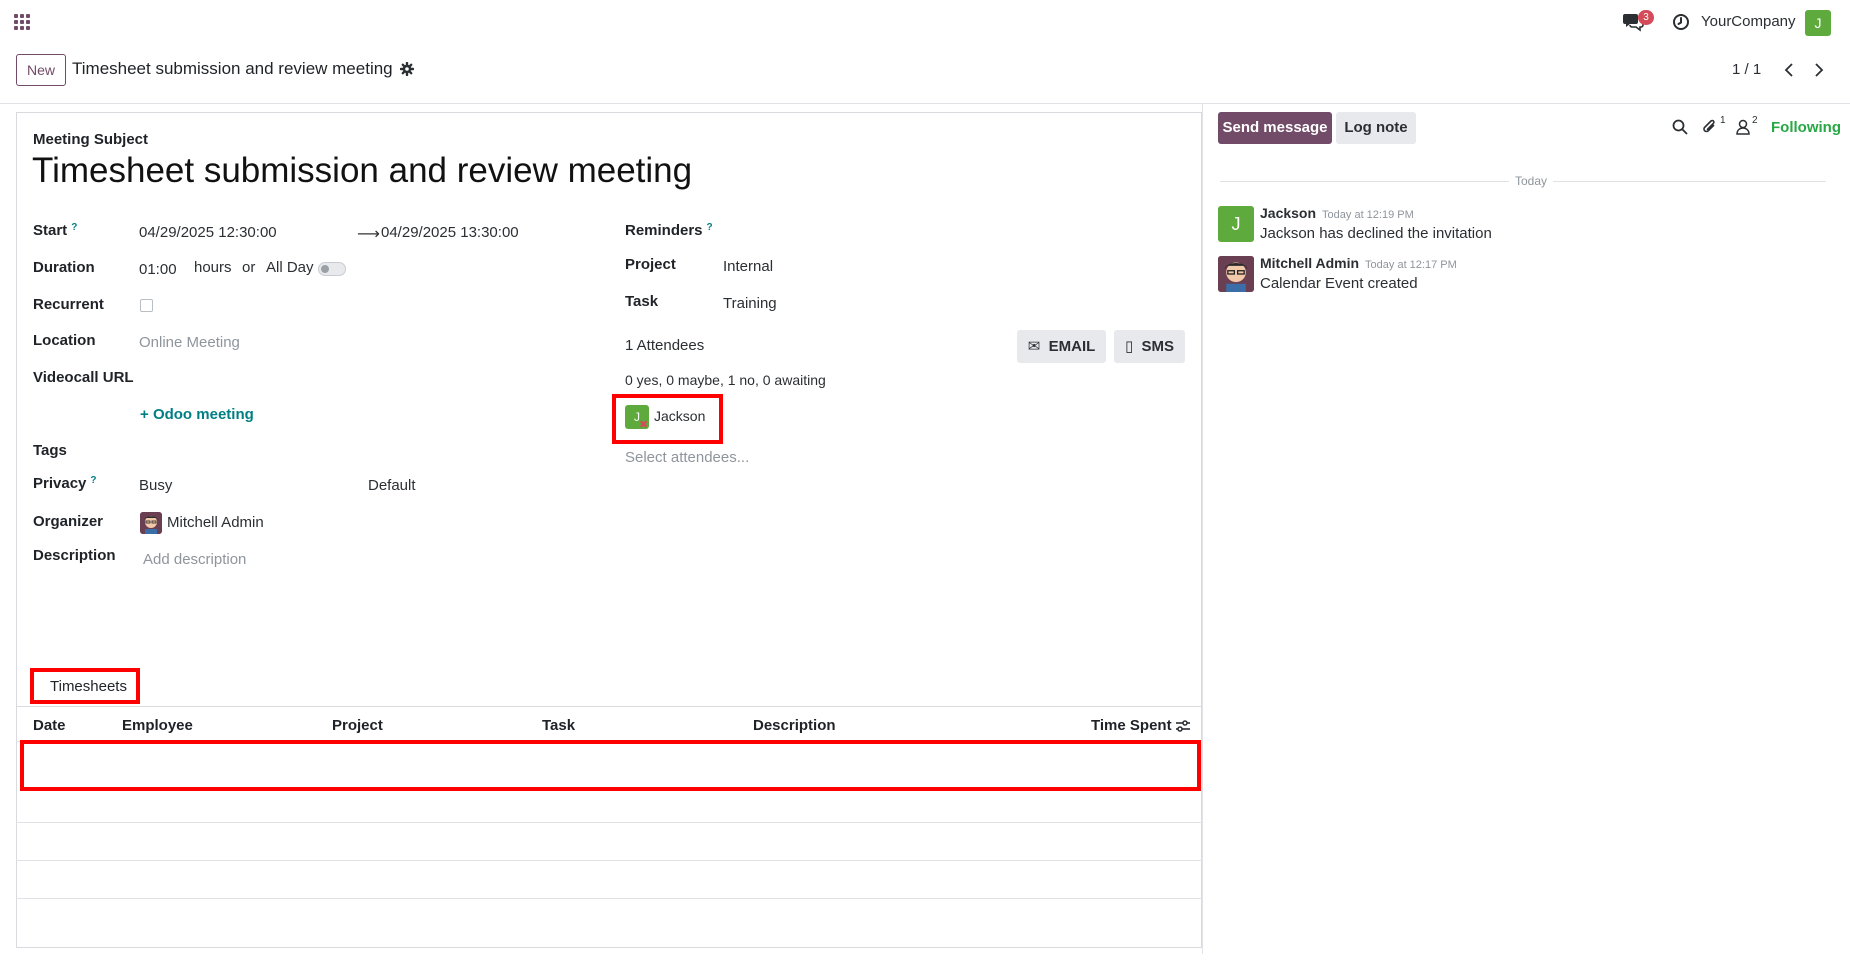 This screenshot has height=966, width=1850. Describe the element at coordinates (1411, 265) in the screenshot. I see `message-timestamp: Today at 12:17 PM` at that location.